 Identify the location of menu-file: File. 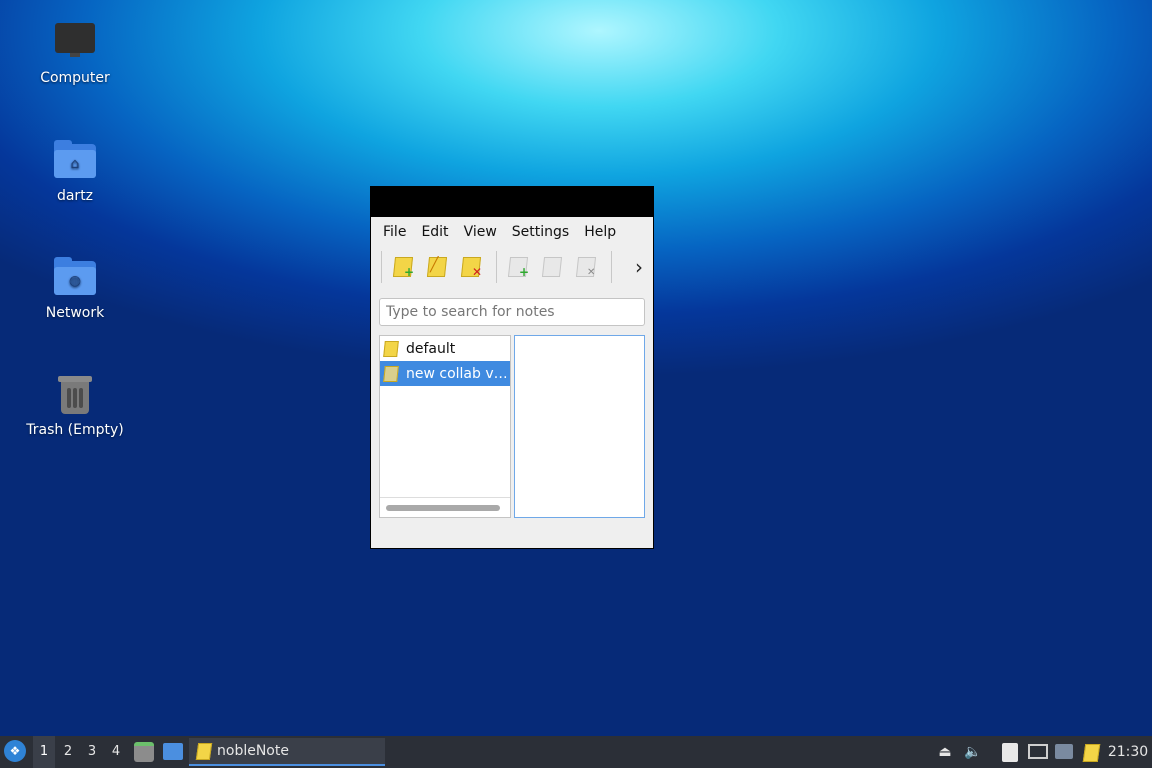
(396, 232).